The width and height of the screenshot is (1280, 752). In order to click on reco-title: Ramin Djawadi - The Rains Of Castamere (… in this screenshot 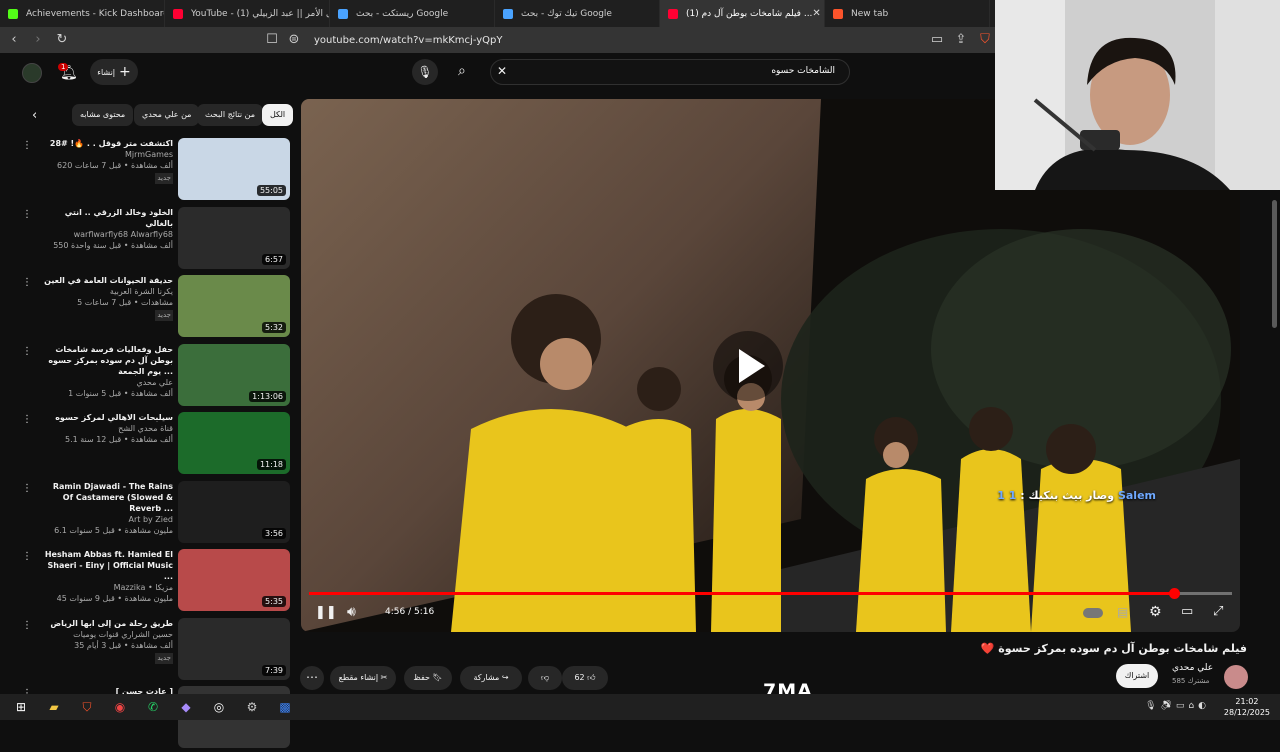, I will do `click(106, 497)`.